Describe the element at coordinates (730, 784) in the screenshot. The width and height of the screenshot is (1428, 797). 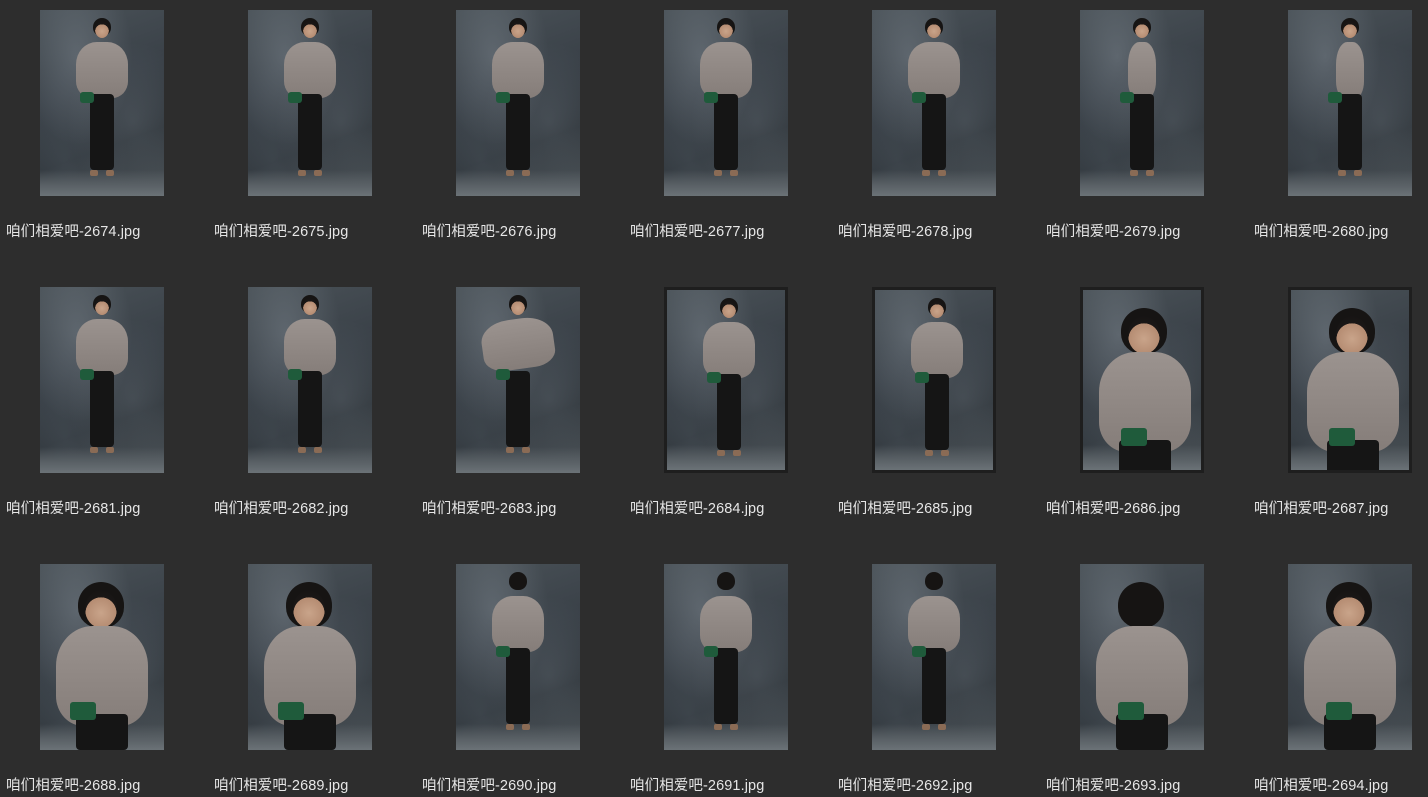
I see `file-name: 咱们相爱吧-2691.jpg` at that location.